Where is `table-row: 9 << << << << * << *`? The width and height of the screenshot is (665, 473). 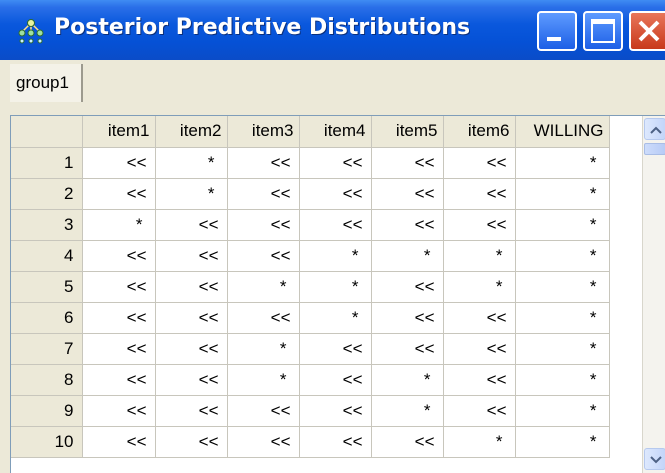 table-row: 9 << << << << * << * is located at coordinates (310, 411).